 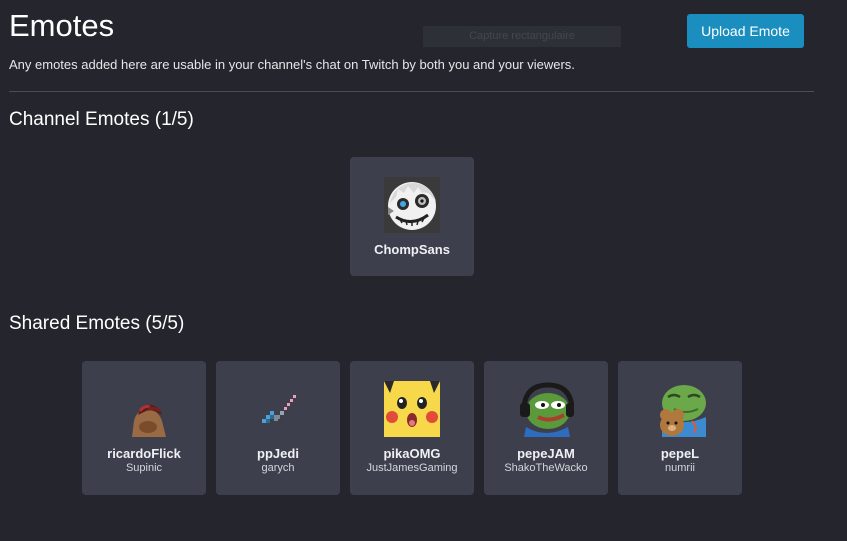 I want to click on emote-name: pepeL, so click(x=680, y=453).